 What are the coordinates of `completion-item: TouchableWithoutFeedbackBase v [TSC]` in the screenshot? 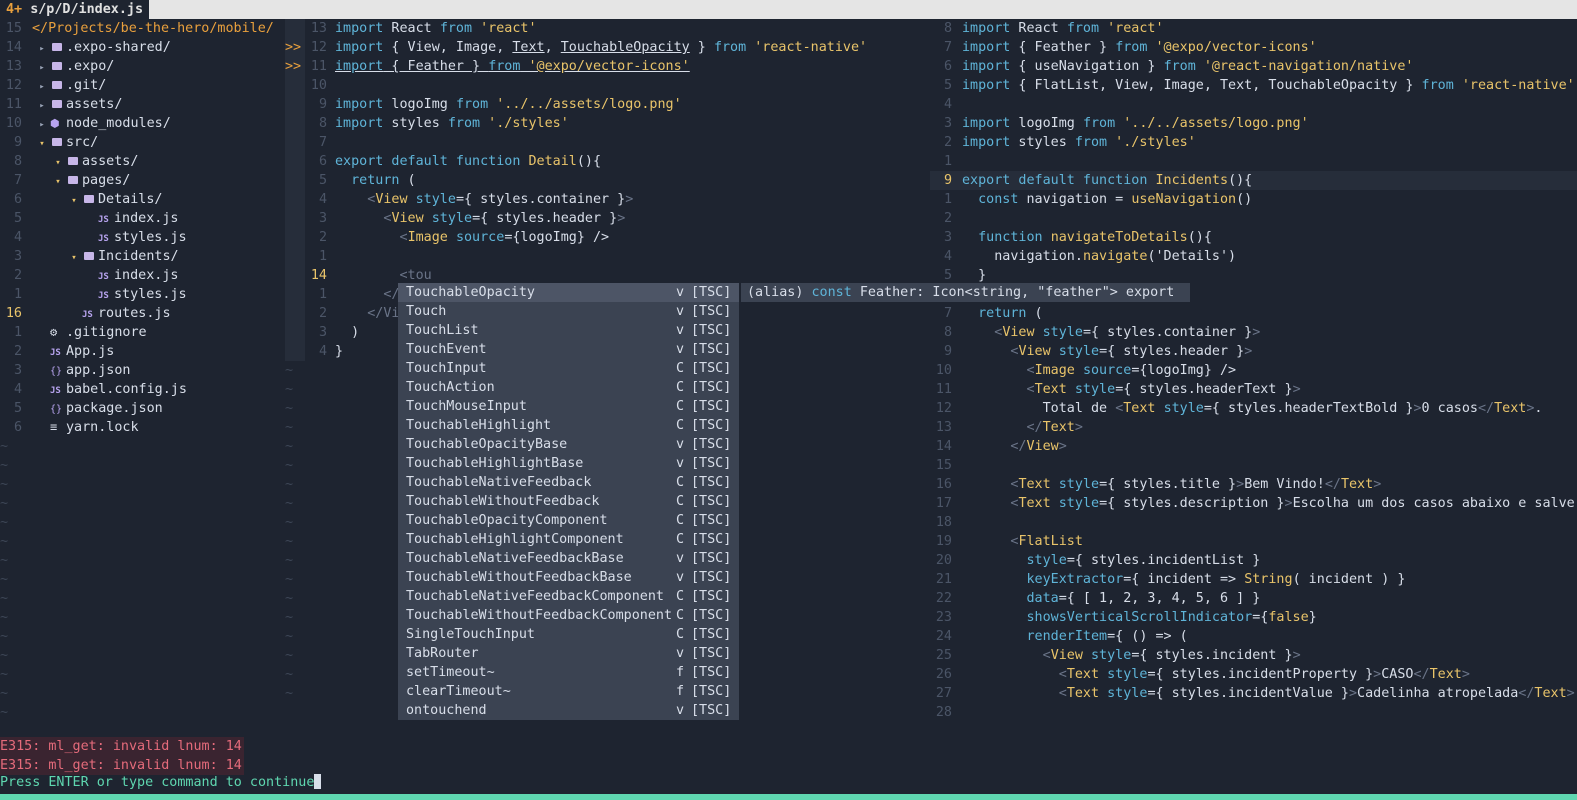 It's located at (568, 577).